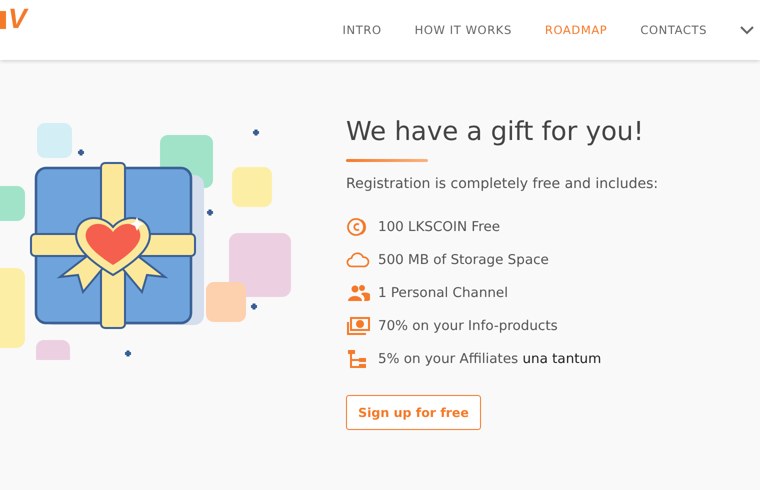 The height and width of the screenshot is (490, 760). I want to click on nav-link: CONTACTS, so click(673, 30).